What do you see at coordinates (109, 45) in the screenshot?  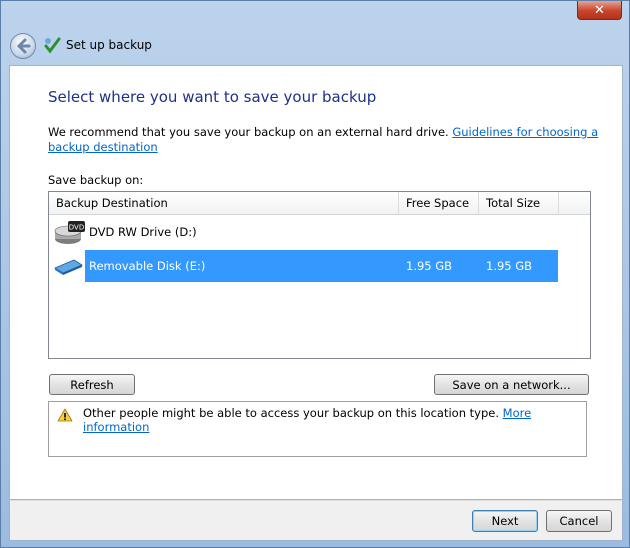 I see `window-title: Set up backup` at bounding box center [109, 45].